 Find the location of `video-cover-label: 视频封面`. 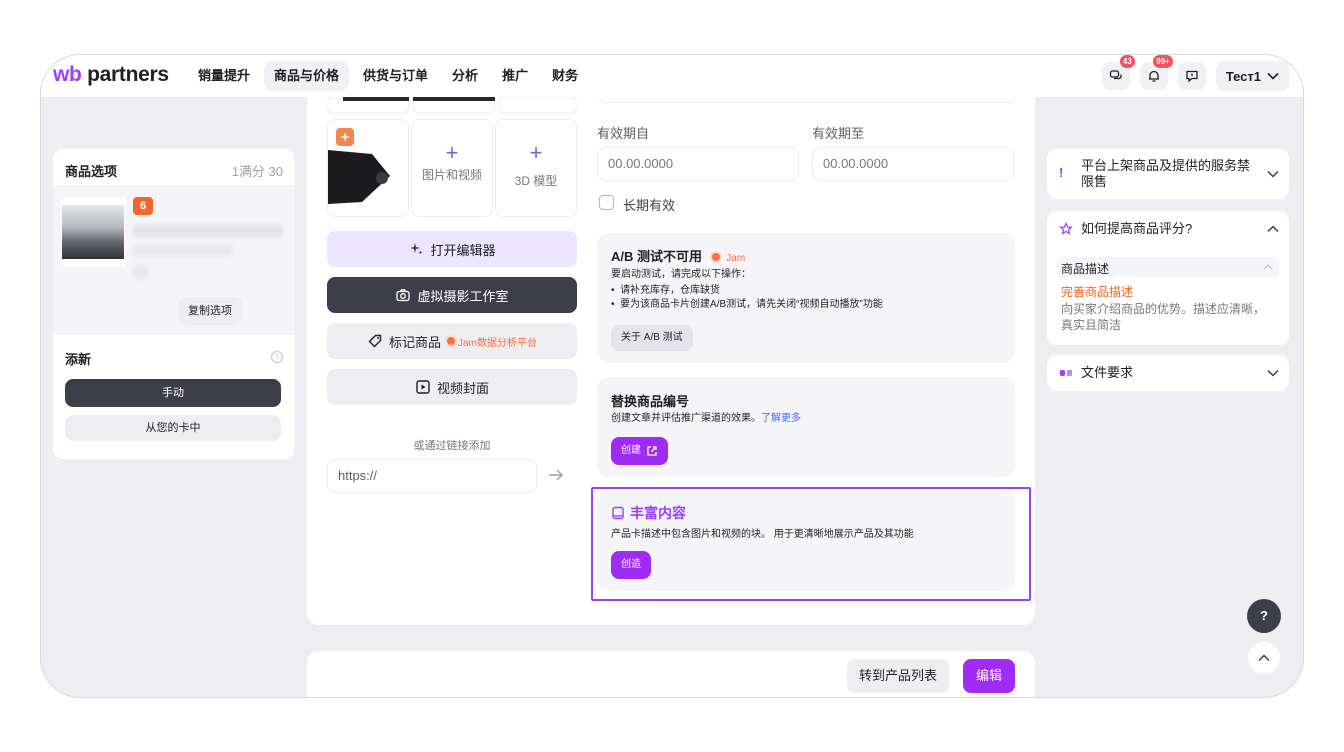

video-cover-label: 视频封面 is located at coordinates (462, 388).